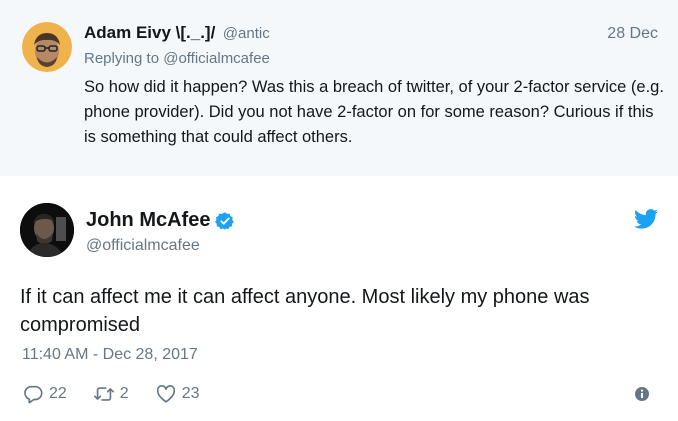  Describe the element at coordinates (165, 394) in the screenshot. I see `heart-icon` at that location.